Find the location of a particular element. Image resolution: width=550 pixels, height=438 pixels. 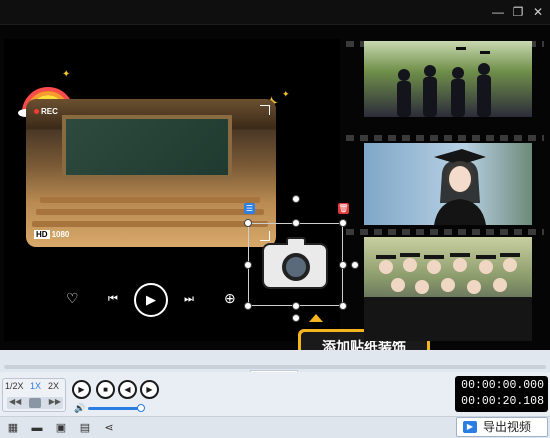

speed-double: 2X is located at coordinates (53, 386).